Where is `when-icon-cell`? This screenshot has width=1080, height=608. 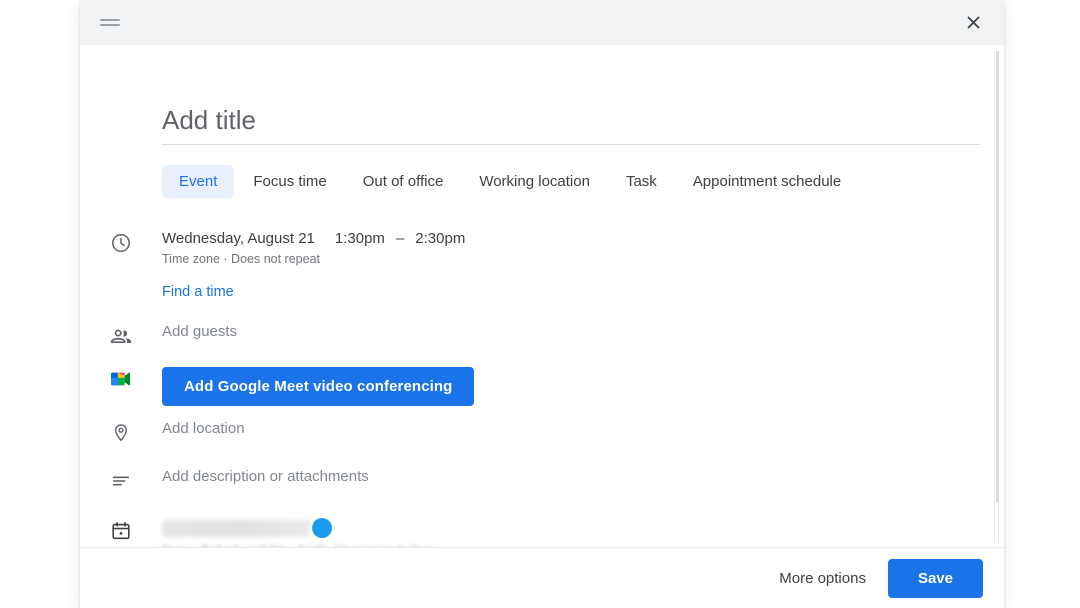 when-icon-cell is located at coordinates (121, 242).